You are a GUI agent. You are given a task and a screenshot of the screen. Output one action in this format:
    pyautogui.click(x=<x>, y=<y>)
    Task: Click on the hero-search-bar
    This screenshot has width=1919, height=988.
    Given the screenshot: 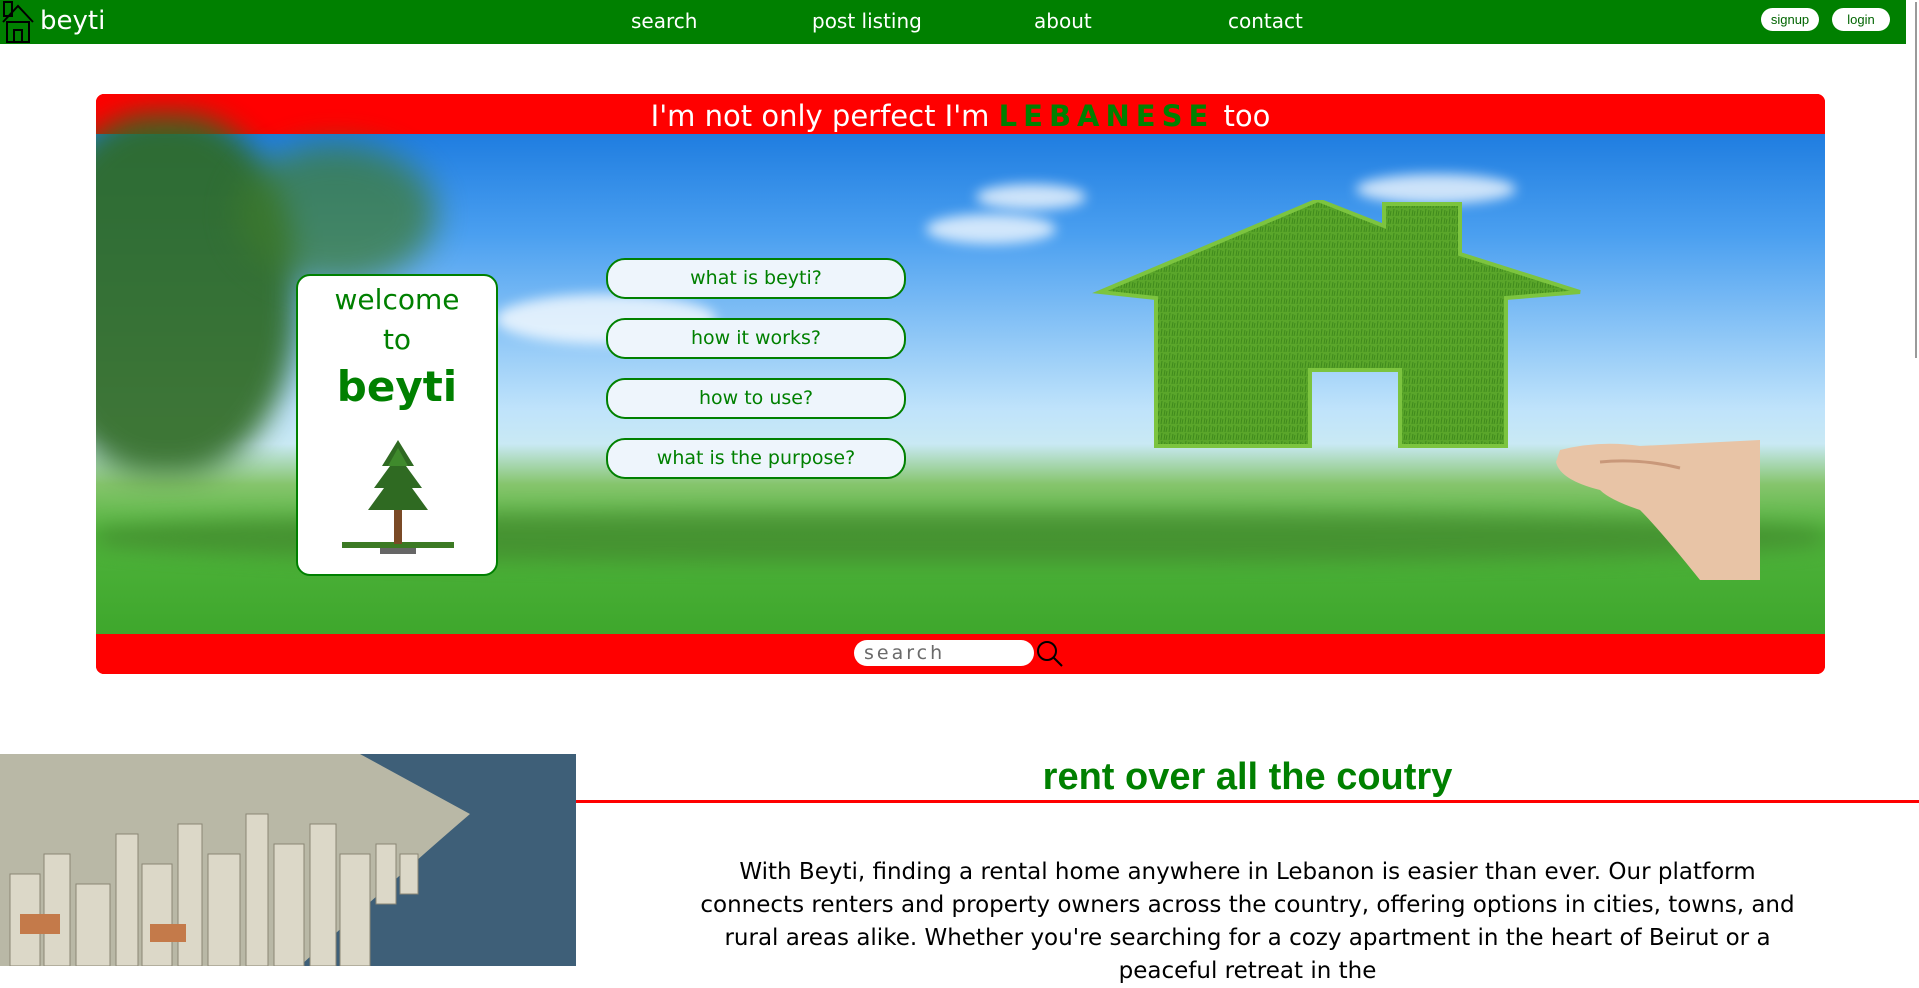 What is the action you would take?
    pyautogui.click(x=960, y=654)
    